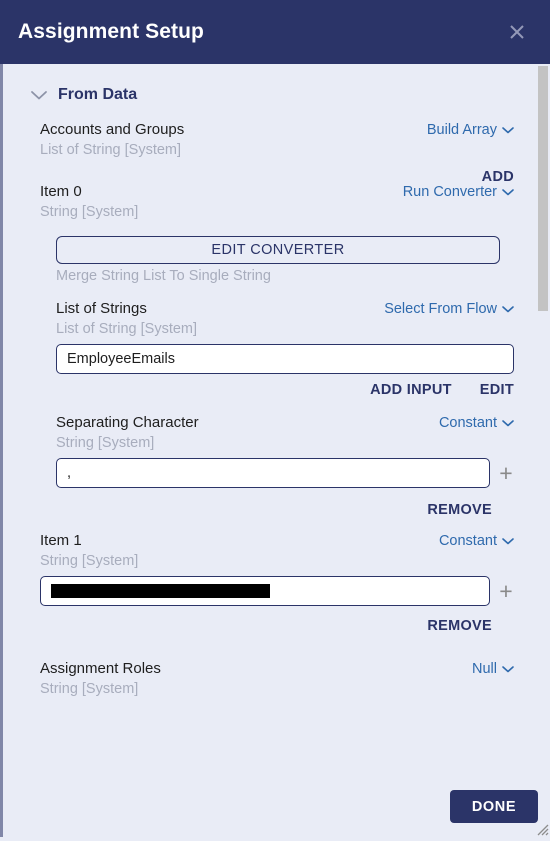 The width and height of the screenshot is (550, 841). I want to click on separating-character-type: String [System], so click(105, 443).